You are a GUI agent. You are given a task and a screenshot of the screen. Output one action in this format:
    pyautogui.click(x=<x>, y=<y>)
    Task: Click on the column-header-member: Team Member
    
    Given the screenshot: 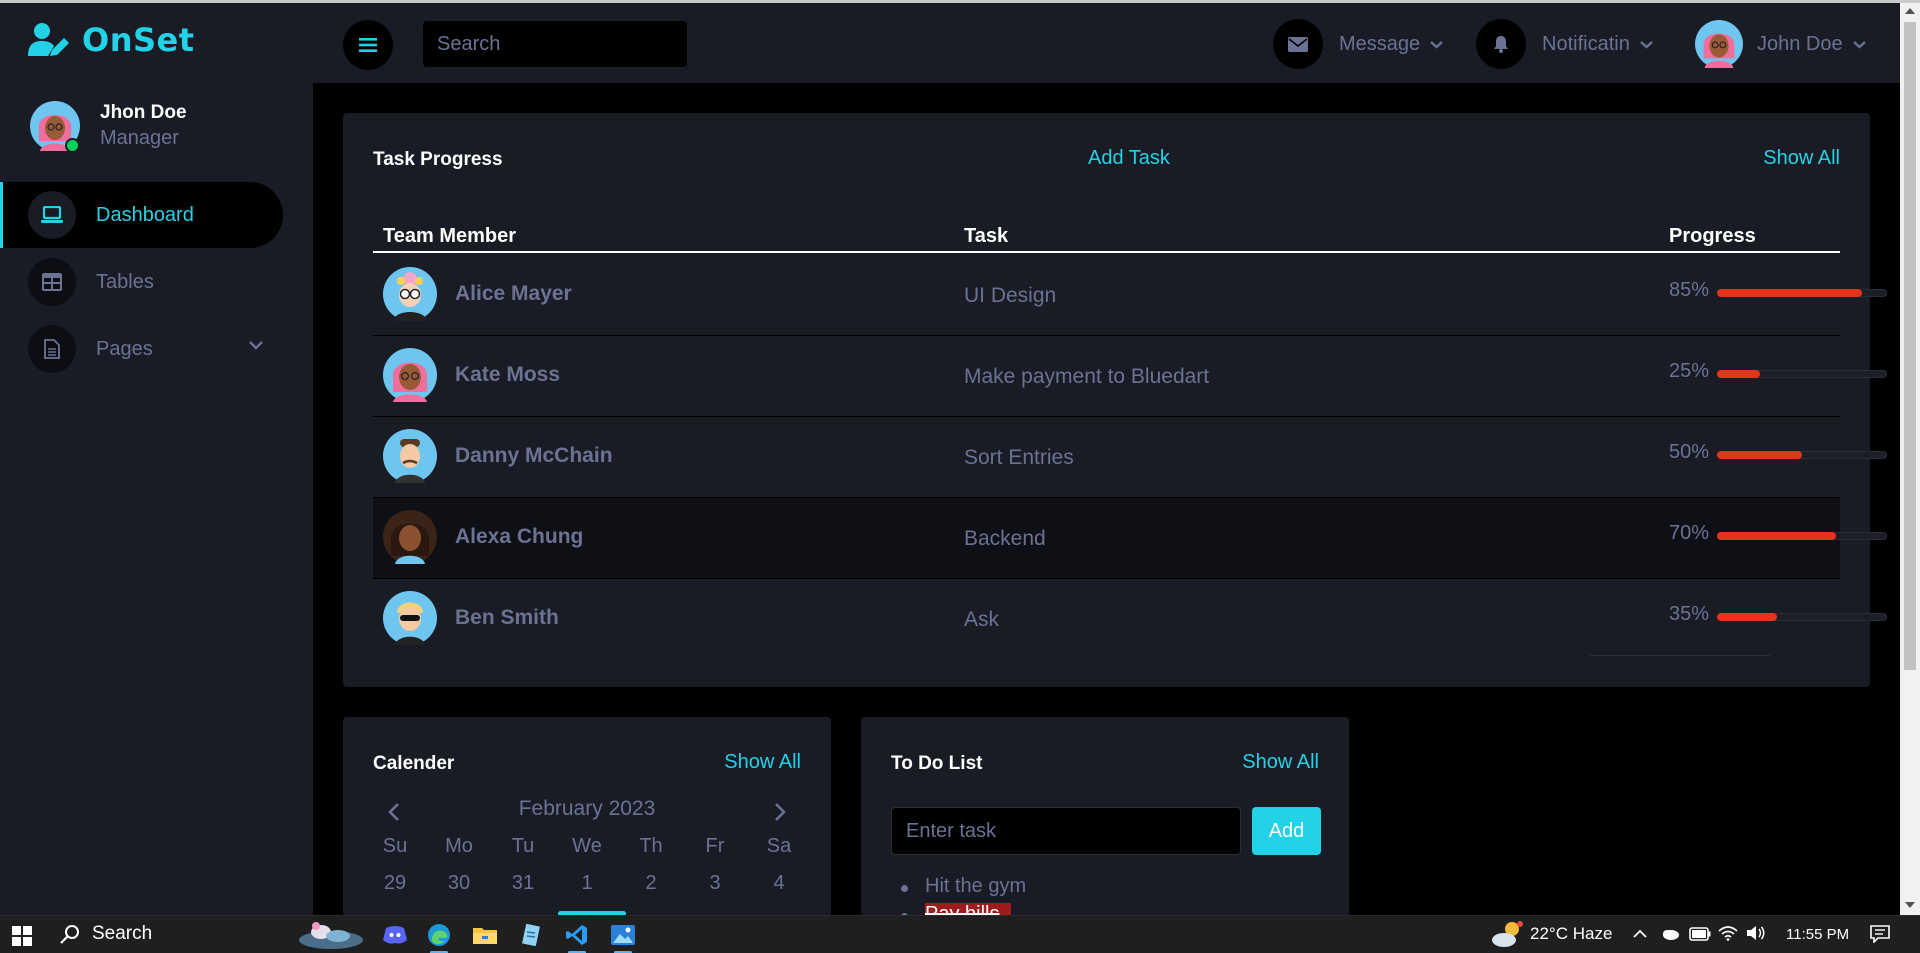 What is the action you would take?
    pyautogui.click(x=450, y=236)
    